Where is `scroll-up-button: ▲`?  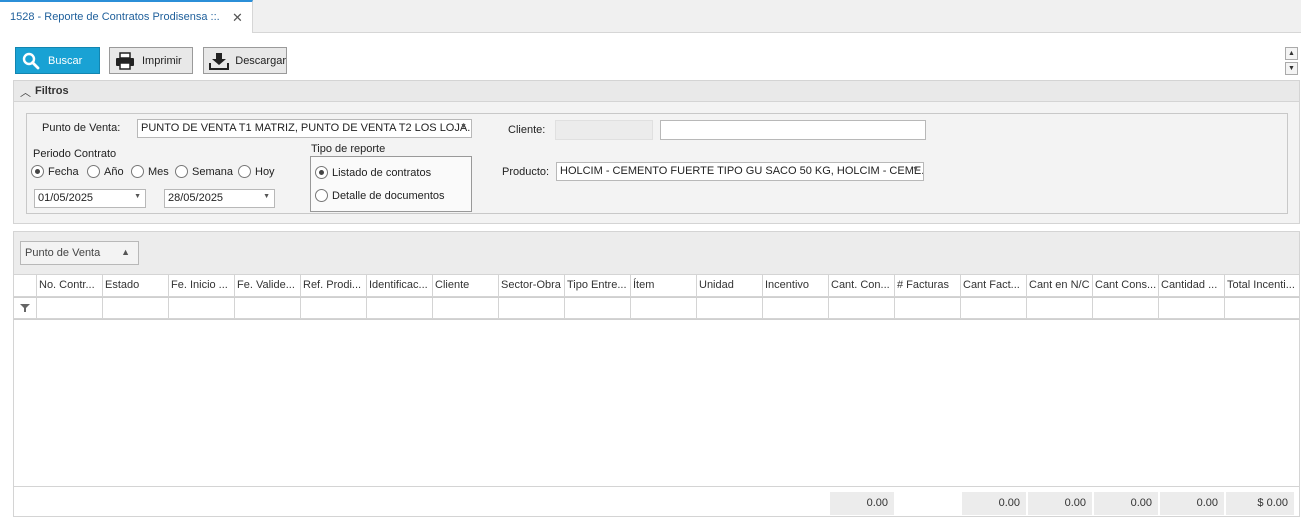
scroll-up-button: ▲ is located at coordinates (1291, 53).